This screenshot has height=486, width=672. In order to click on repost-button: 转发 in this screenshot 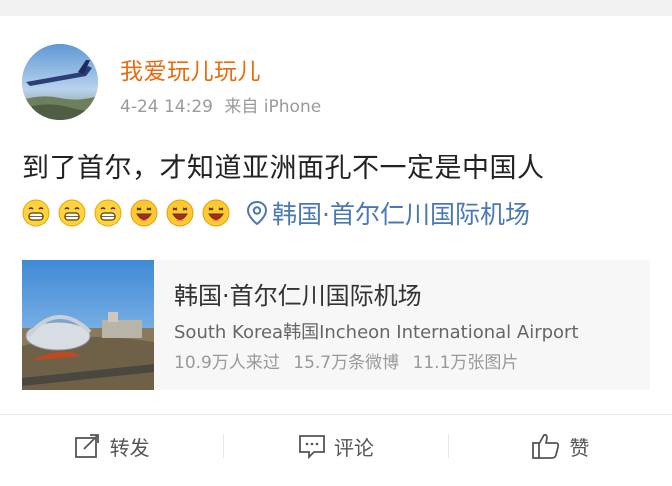, I will do `click(111, 446)`.